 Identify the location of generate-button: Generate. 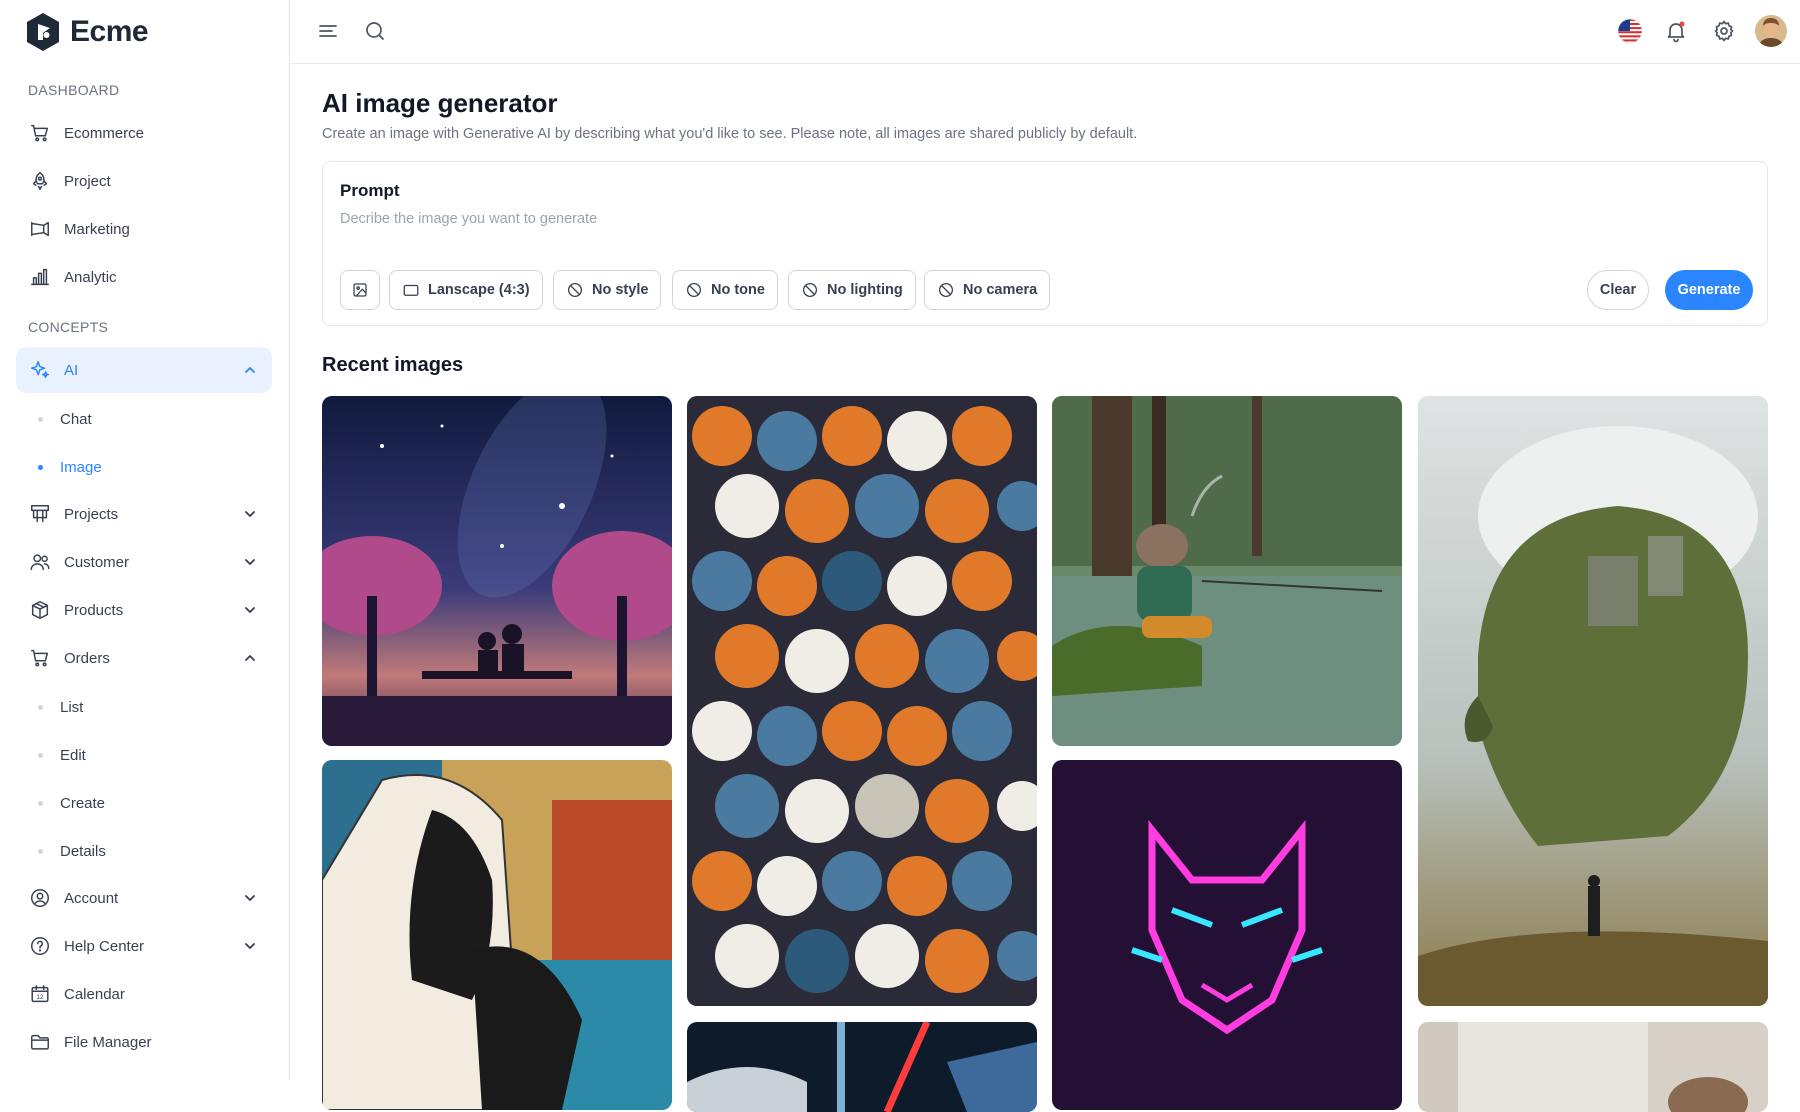
(1709, 290).